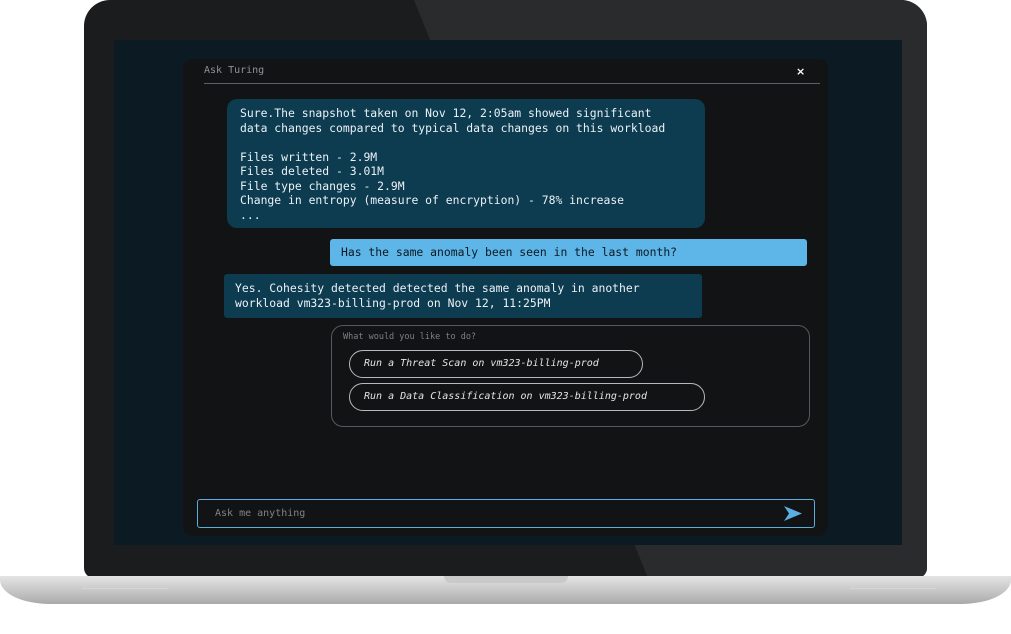 This screenshot has height=634, width=1011. I want to click on send-arrow-icon, so click(793, 513).